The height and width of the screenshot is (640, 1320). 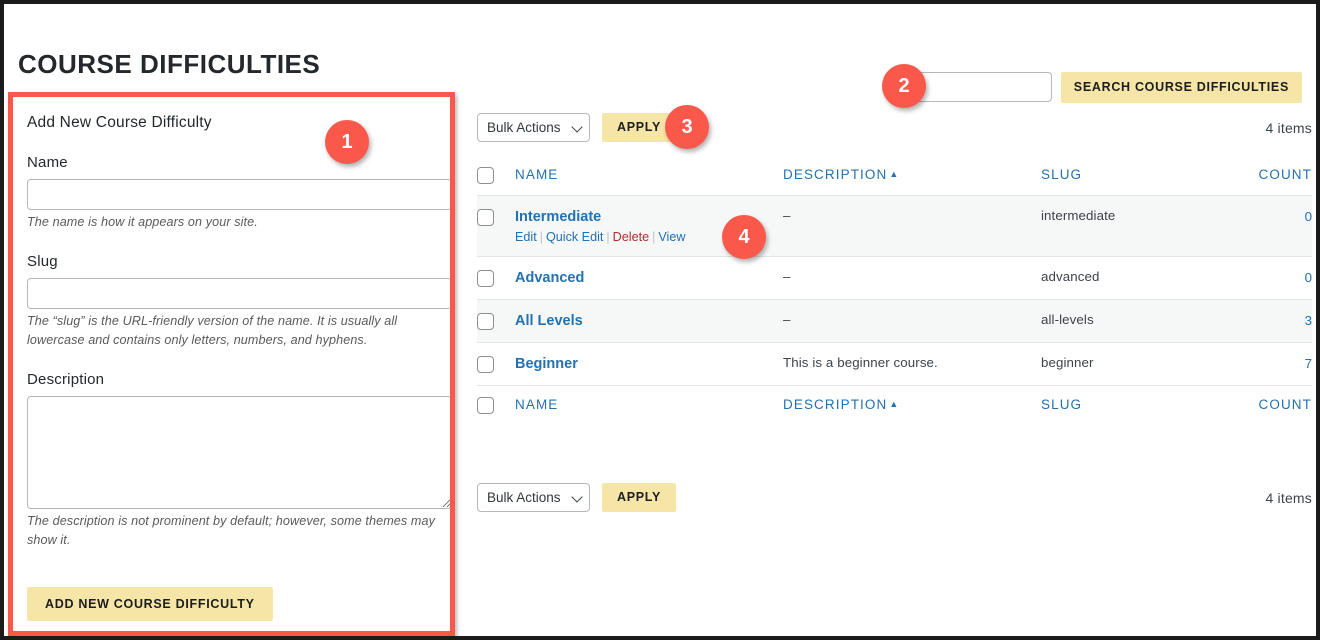 I want to click on column-header-count: COUNT, so click(x=1275, y=176).